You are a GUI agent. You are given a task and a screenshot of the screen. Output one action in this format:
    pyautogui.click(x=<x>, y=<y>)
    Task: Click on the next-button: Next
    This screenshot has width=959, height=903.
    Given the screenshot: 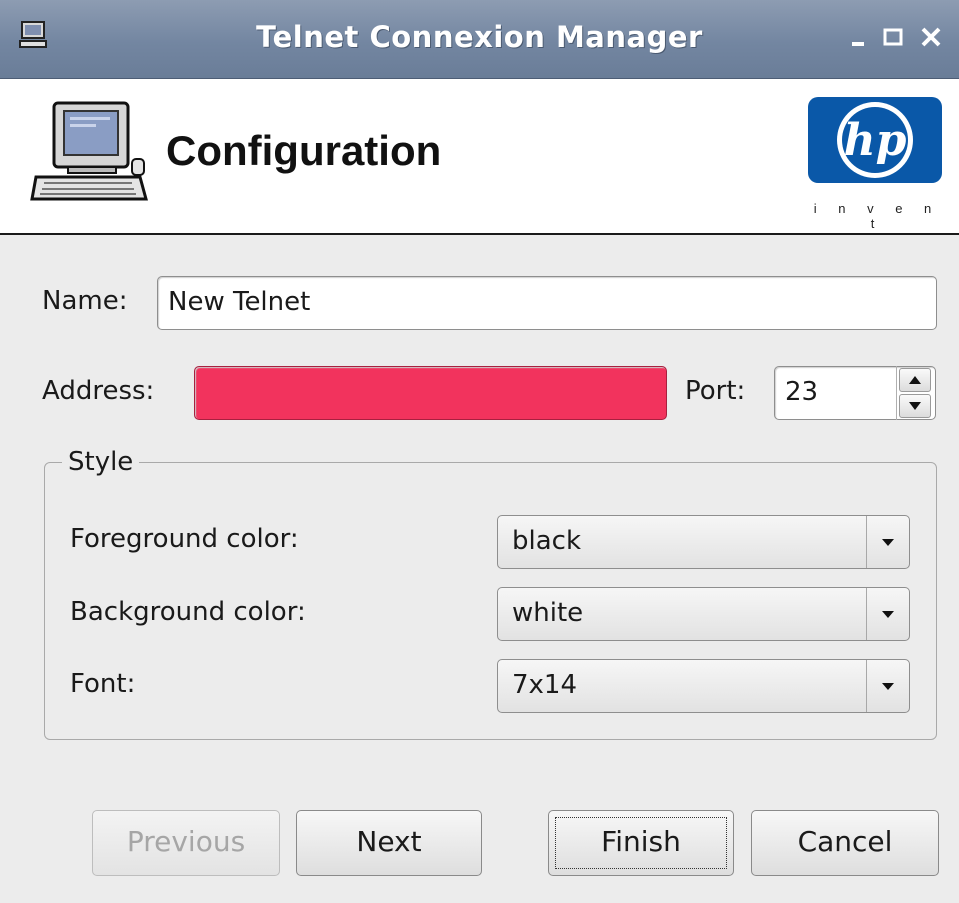 What is the action you would take?
    pyautogui.click(x=389, y=843)
    